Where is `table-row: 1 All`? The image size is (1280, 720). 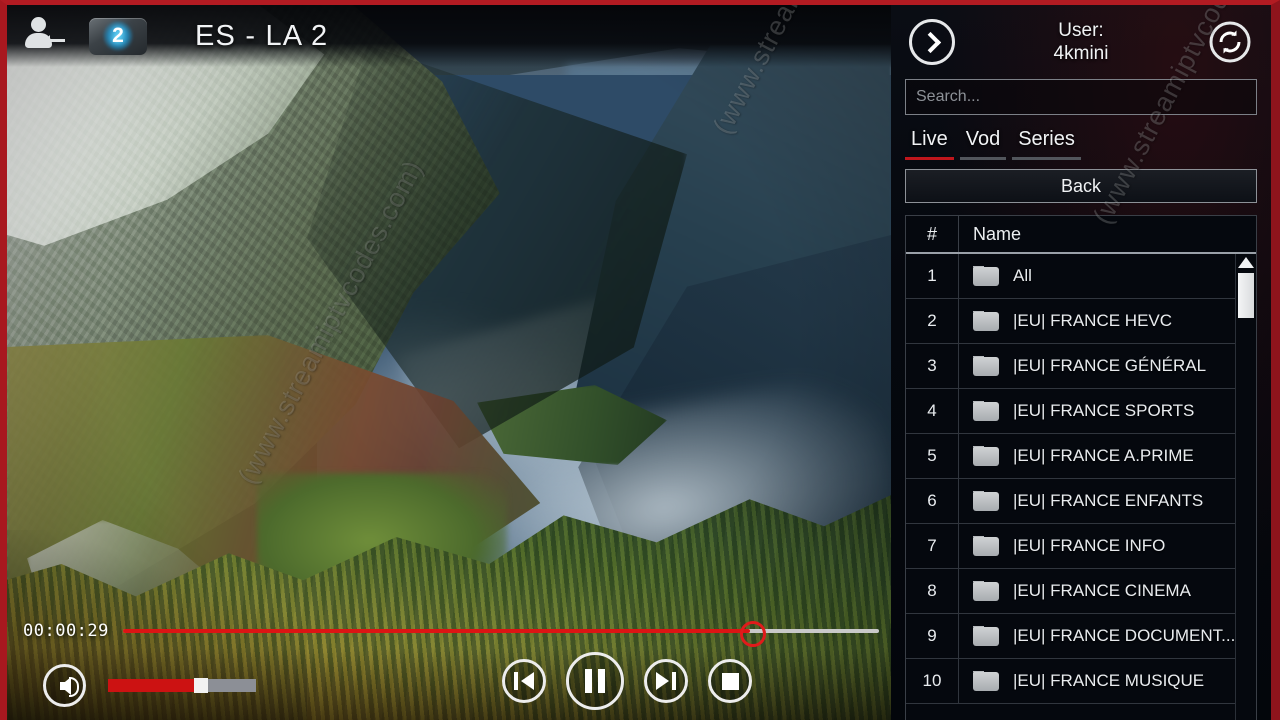
table-row: 1 All is located at coordinates (1081, 276).